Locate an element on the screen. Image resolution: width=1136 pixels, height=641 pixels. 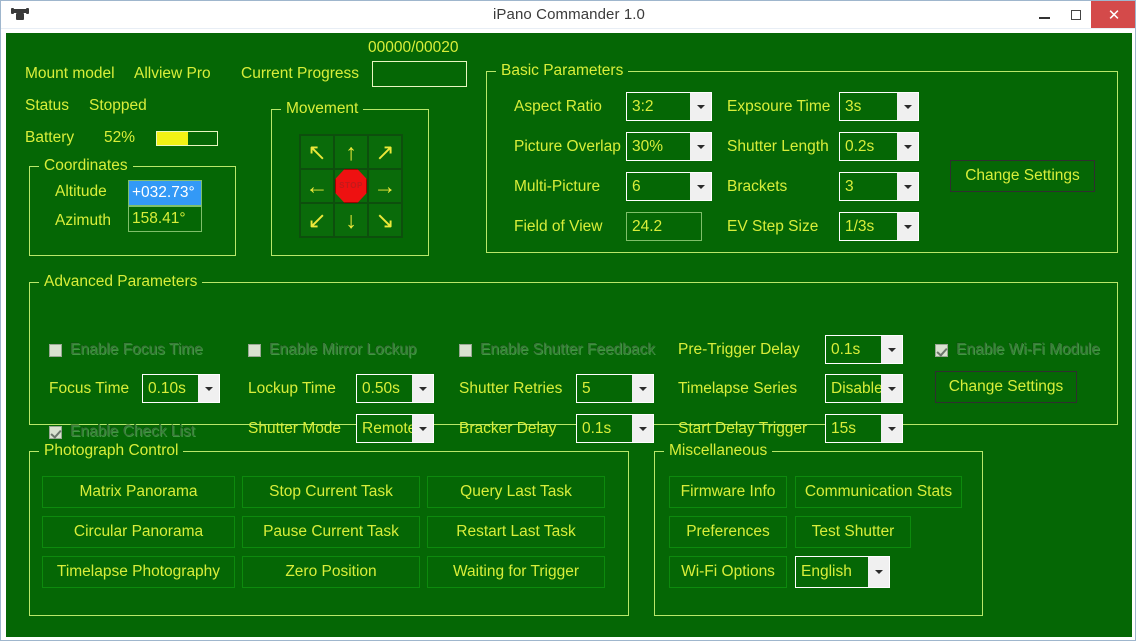
move-down-right-button: ↘ is located at coordinates (385, 220).